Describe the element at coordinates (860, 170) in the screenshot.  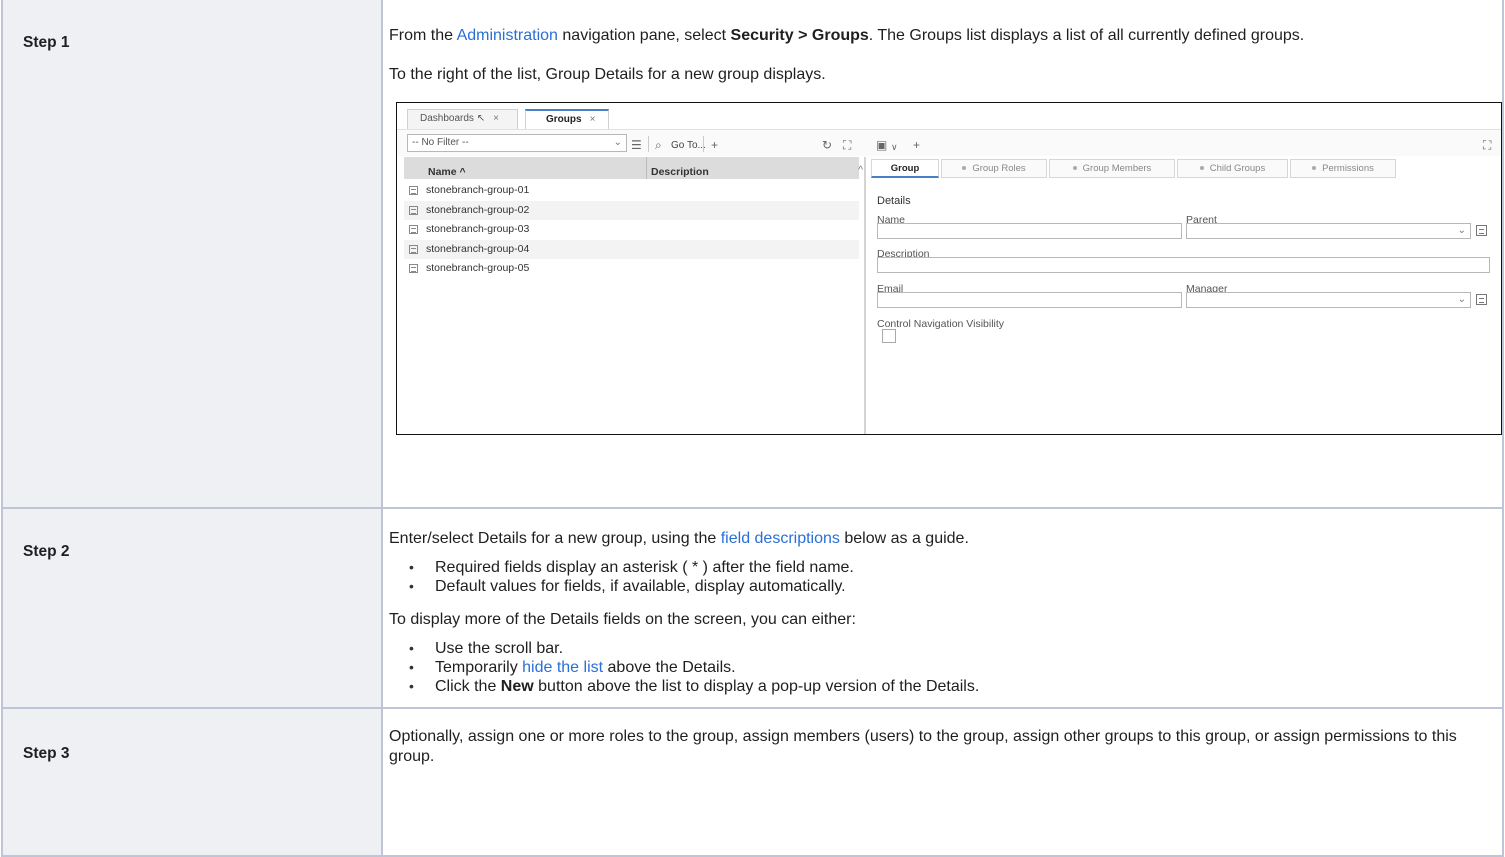
I see `scroll-up-icon: ^` at that location.